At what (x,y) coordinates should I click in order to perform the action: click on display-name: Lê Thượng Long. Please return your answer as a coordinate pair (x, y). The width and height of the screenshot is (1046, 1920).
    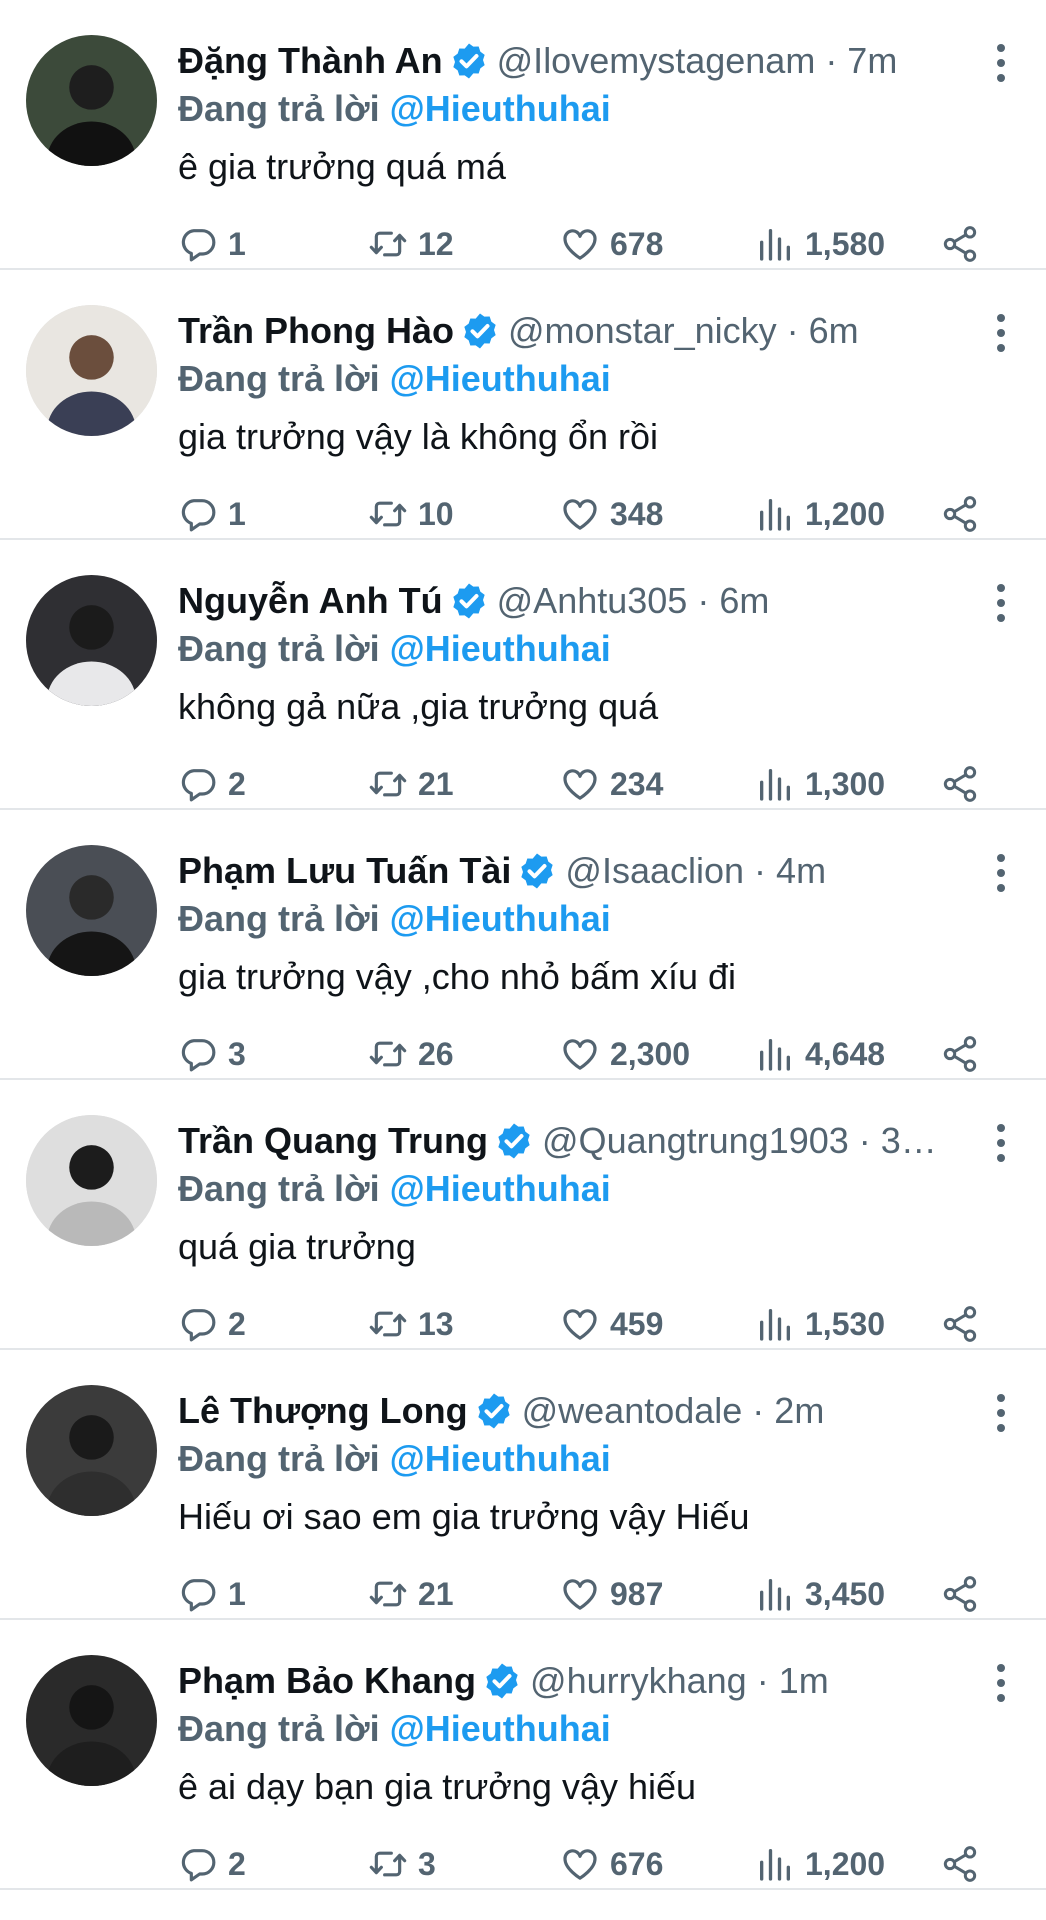
    Looking at the image, I should click on (323, 1411).